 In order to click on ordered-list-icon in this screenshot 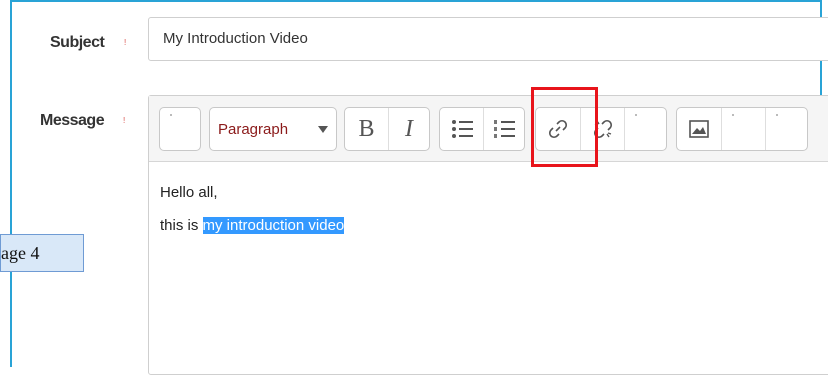, I will do `click(504, 129)`.